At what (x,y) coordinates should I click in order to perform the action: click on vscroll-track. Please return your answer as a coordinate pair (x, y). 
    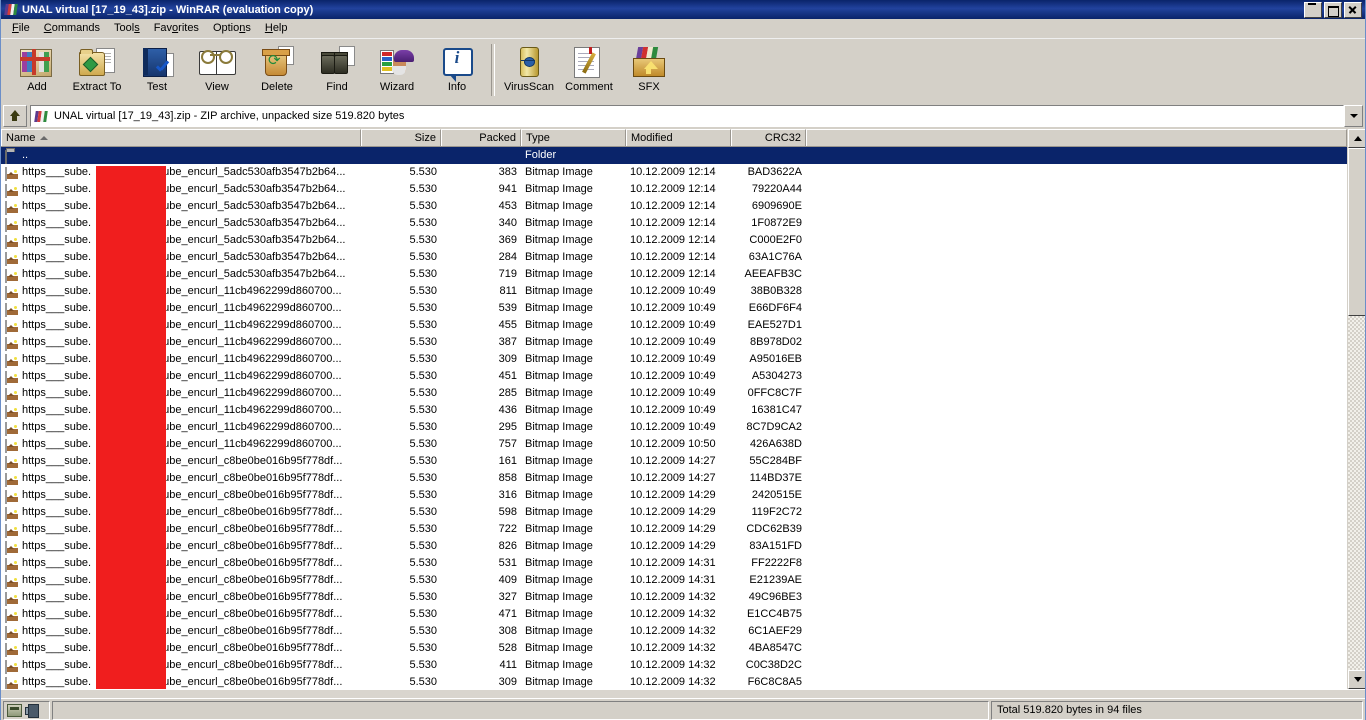
    Looking at the image, I should click on (1356, 409).